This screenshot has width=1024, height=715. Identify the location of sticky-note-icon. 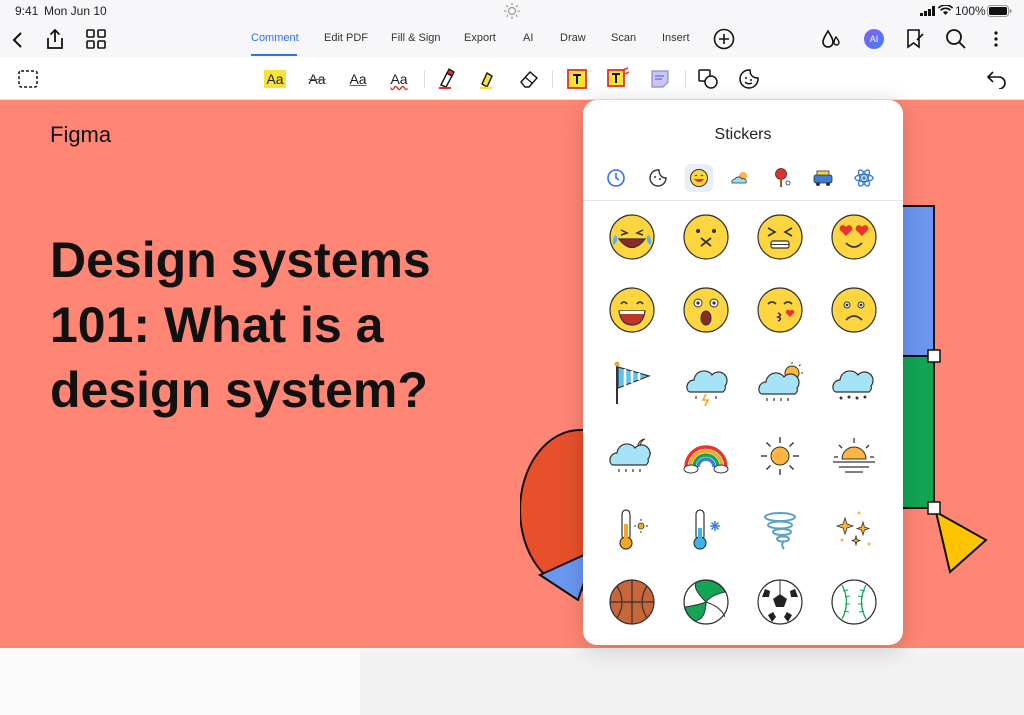
(660, 79).